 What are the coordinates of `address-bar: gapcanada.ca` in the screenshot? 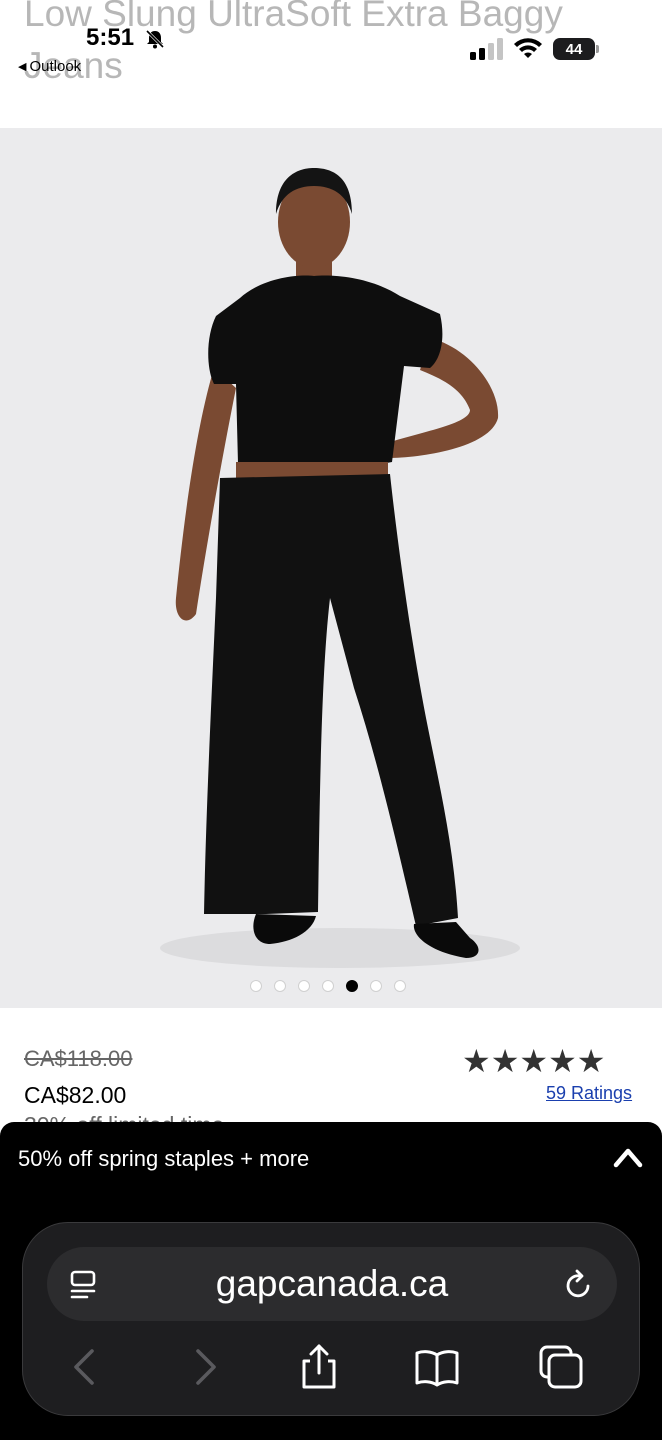 It's located at (332, 1284).